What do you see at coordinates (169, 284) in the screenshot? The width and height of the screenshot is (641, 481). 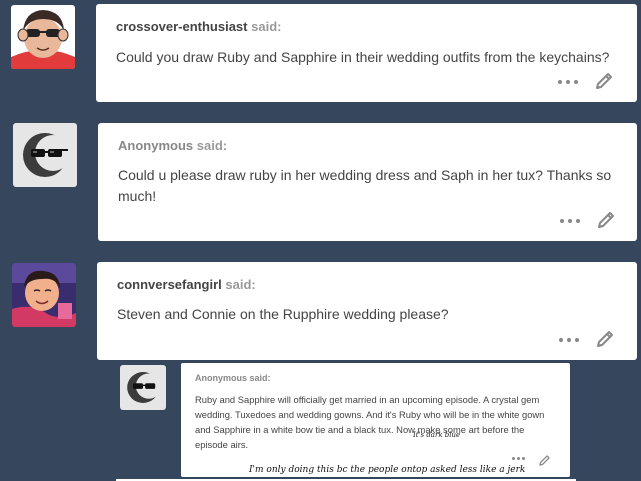 I see `asker-username: connversefangirl` at bounding box center [169, 284].